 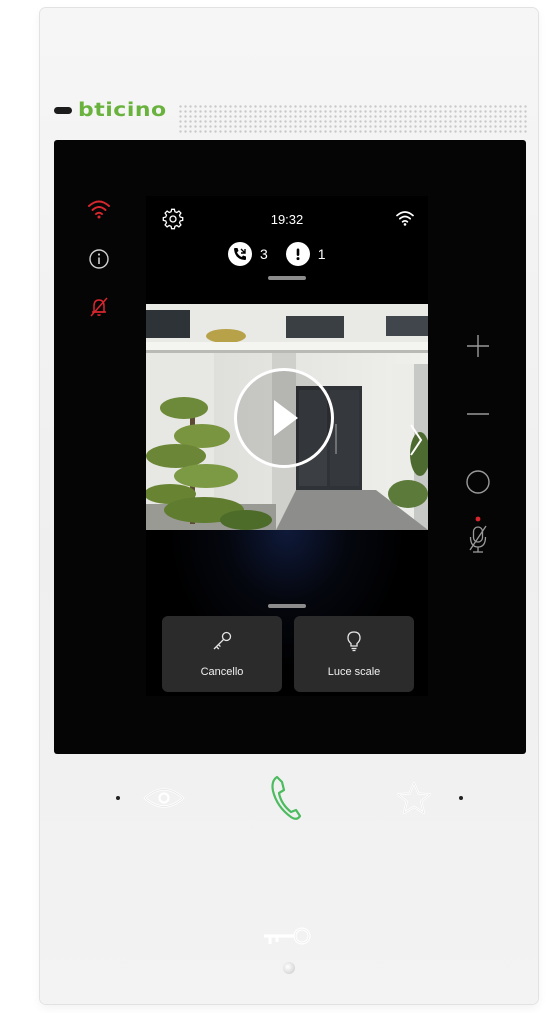 What do you see at coordinates (354, 641) in the screenshot?
I see `lightbulb-icon` at bounding box center [354, 641].